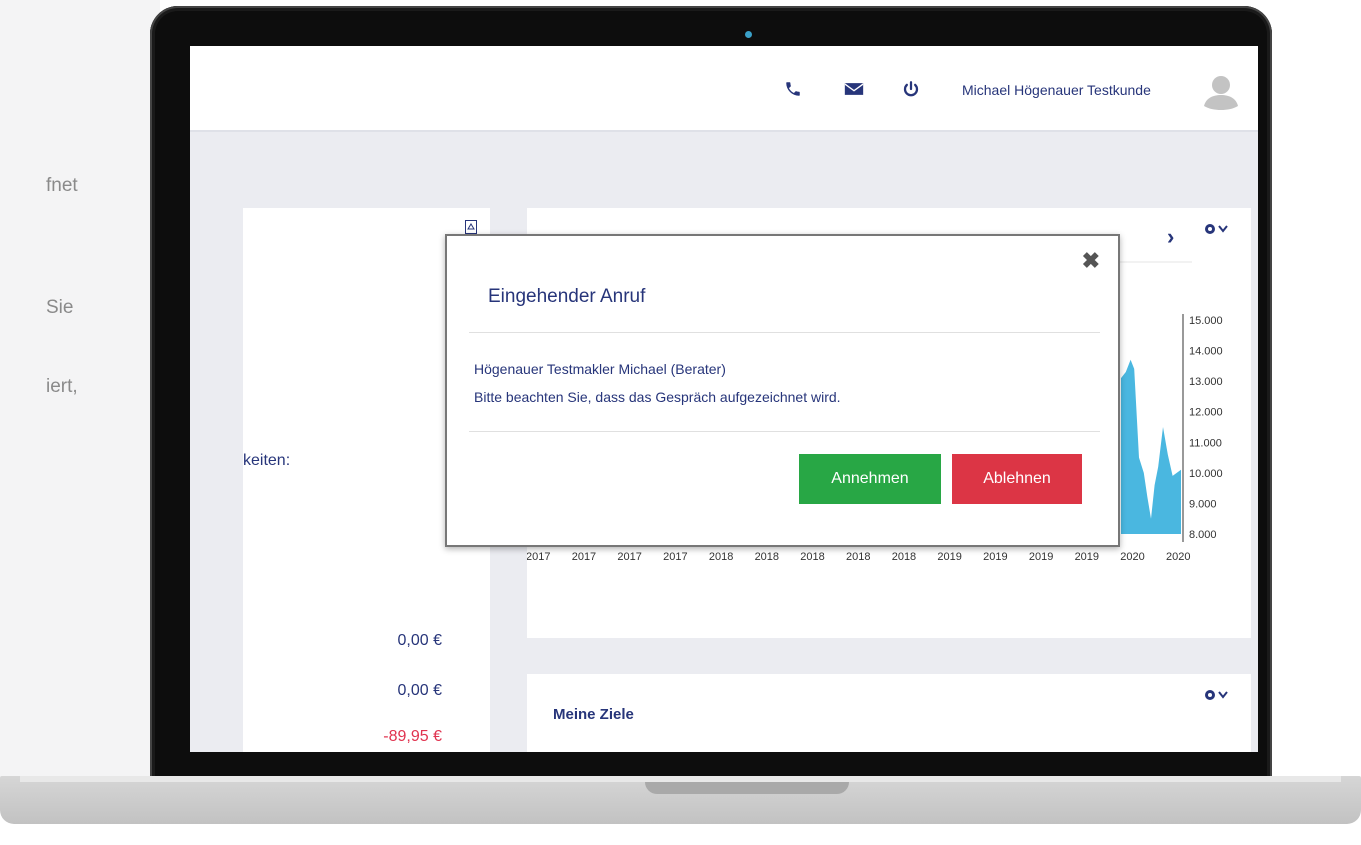 This screenshot has height=845, width=1361. What do you see at coordinates (62, 185) in the screenshot?
I see `sidebar-text-1: fnet` at bounding box center [62, 185].